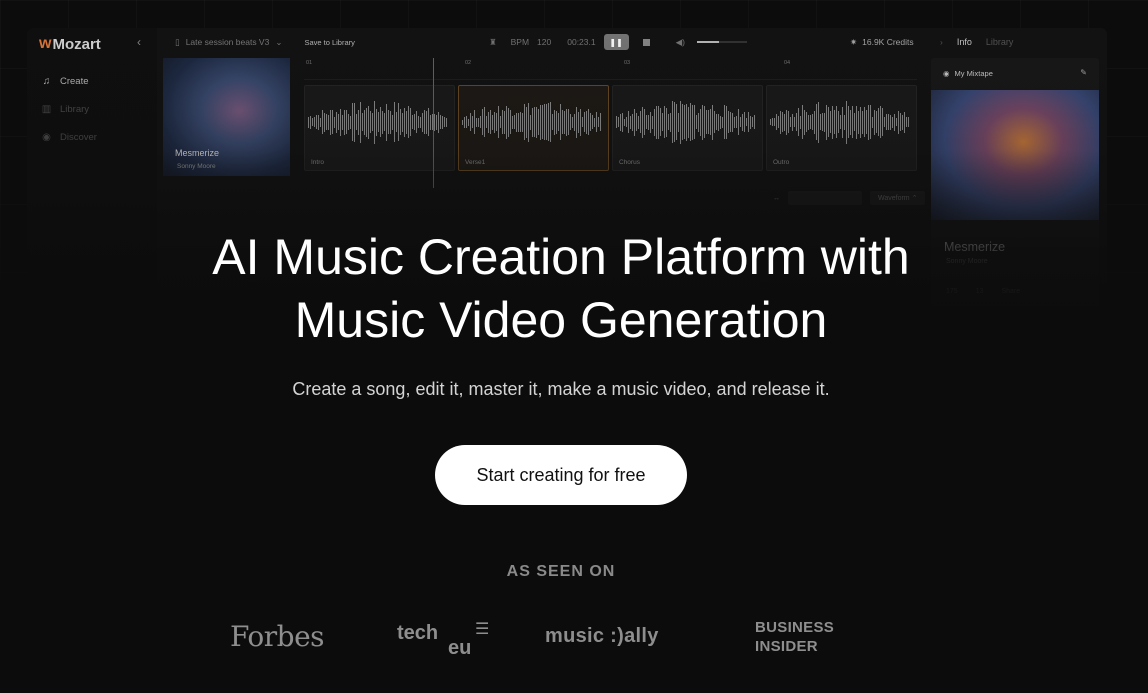  Describe the element at coordinates (197, 153) in the screenshot. I see `track-title: Mesmerize` at that location.